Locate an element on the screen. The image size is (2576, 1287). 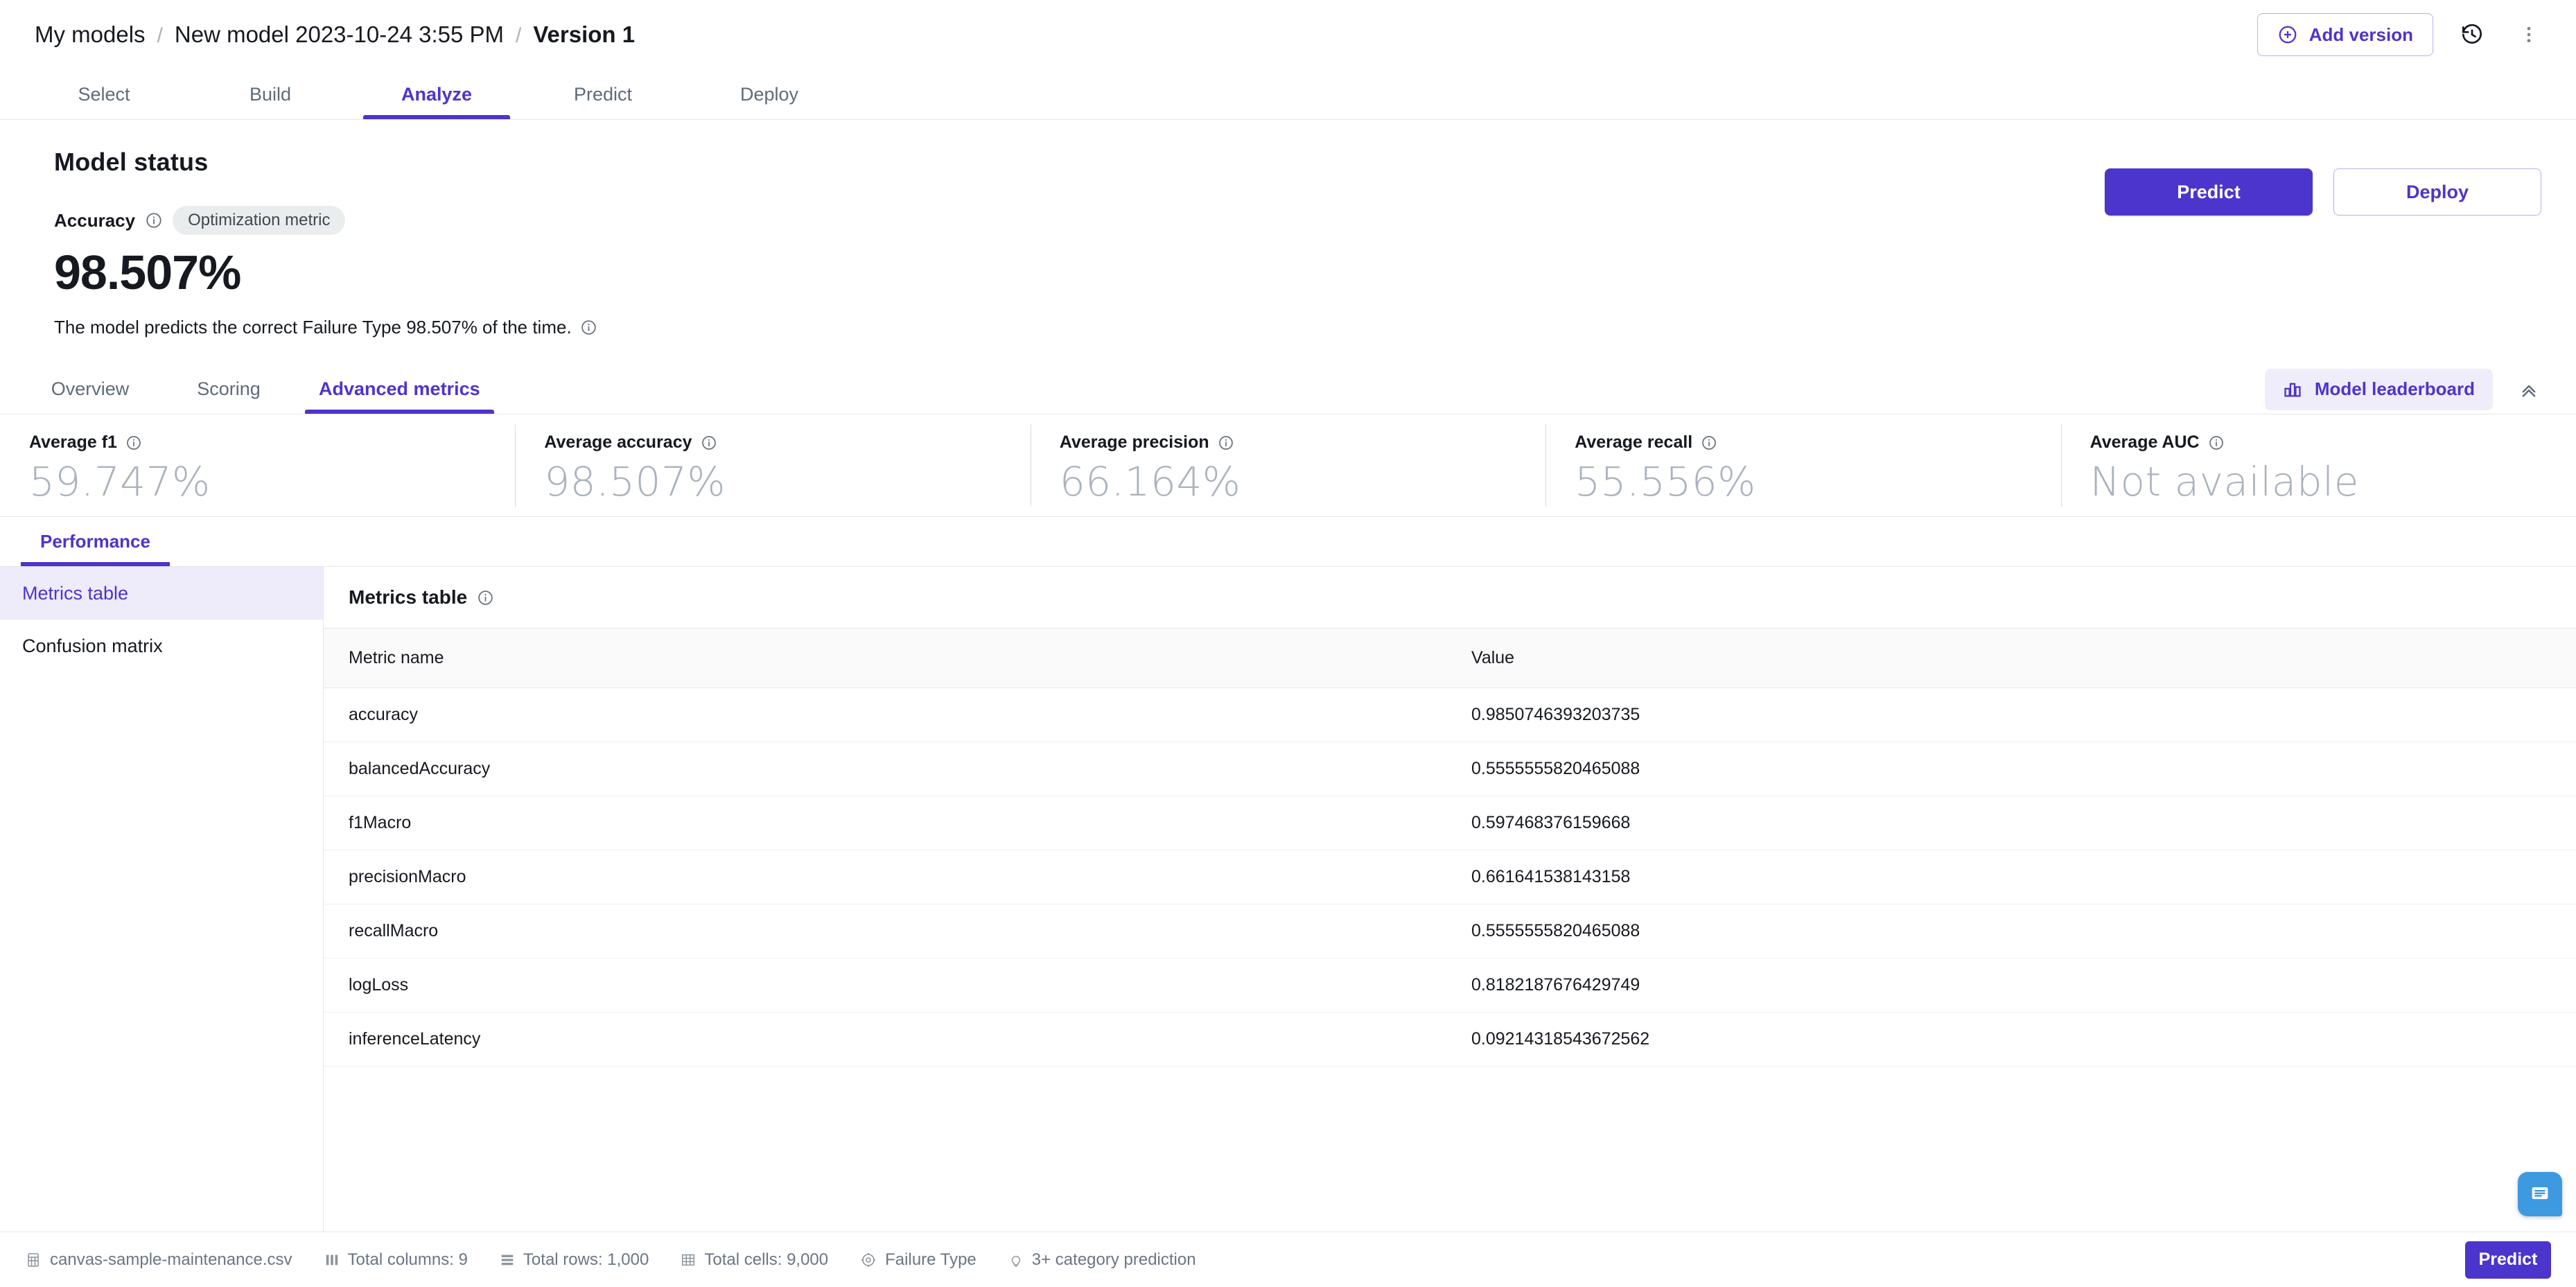
status-item-target-column: Failure Type is located at coordinates (918, 1260).